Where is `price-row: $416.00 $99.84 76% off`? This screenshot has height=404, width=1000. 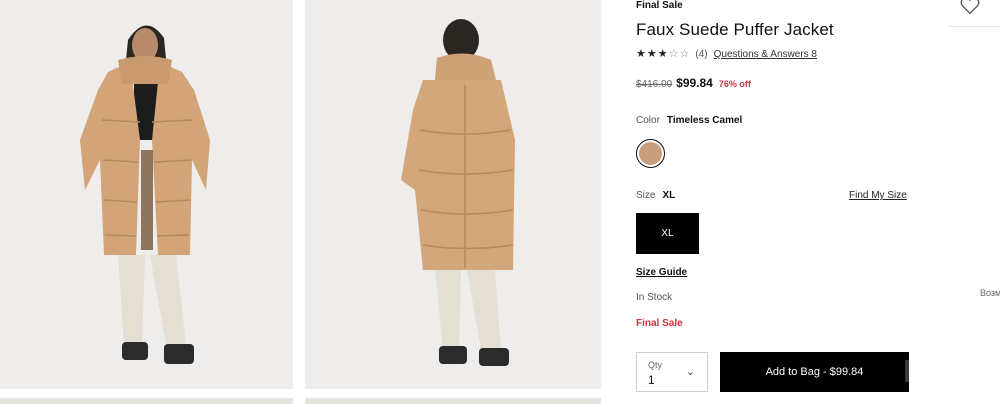
price-row: $416.00 $99.84 76% off is located at coordinates (693, 83).